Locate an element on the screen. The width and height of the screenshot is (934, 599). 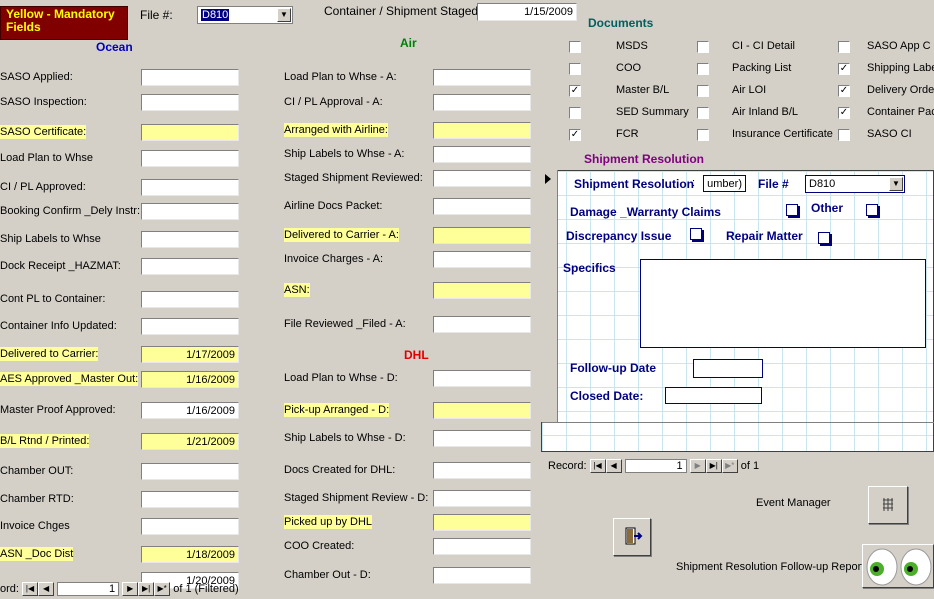
delivered-to-carrier-field: 1/17/2009 is located at coordinates (190, 354).